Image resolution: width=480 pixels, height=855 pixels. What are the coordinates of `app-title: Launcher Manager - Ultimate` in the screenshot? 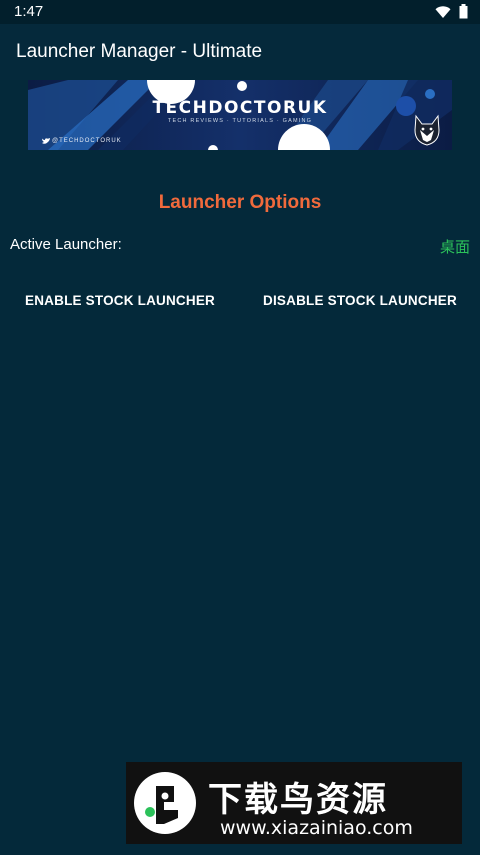 It's located at (139, 51).